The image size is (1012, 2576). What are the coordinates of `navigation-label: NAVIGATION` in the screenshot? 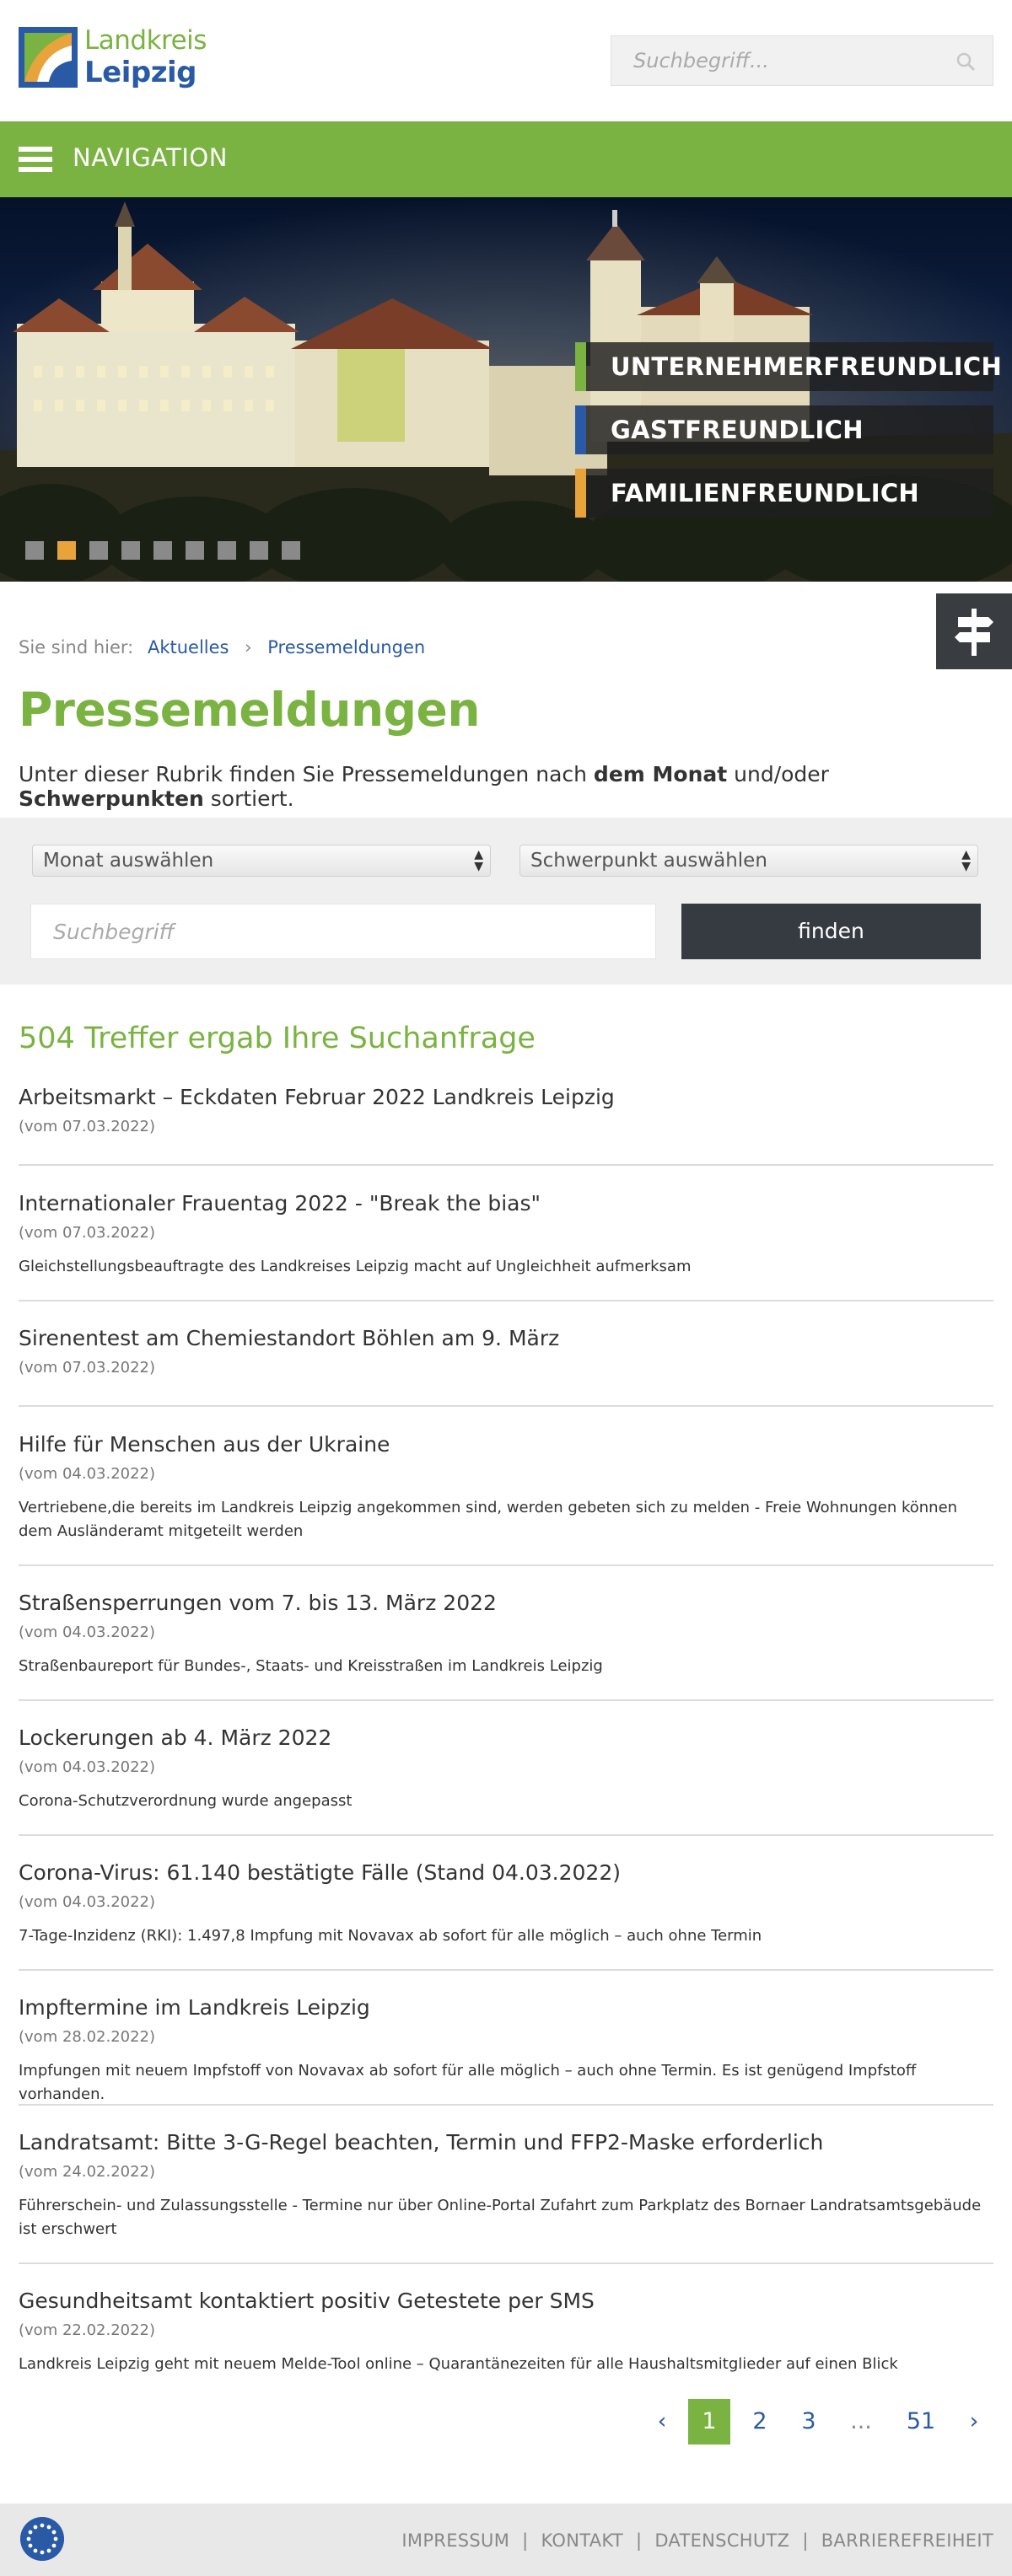 It's located at (150, 157).